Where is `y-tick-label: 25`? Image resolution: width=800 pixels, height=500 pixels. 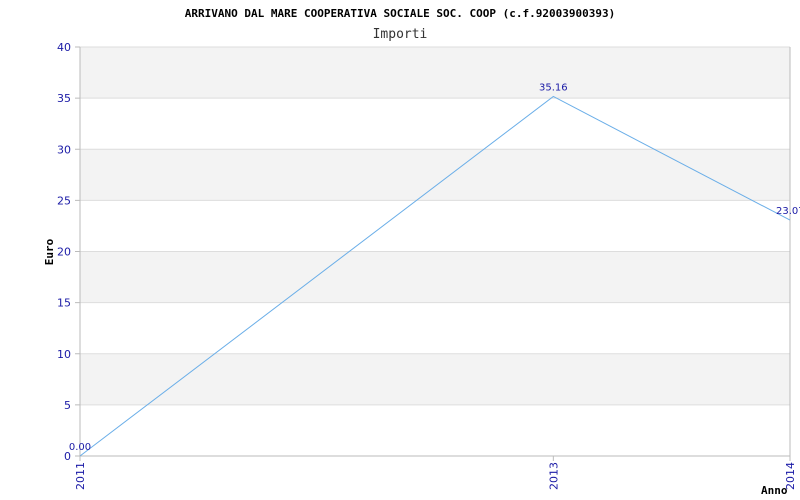
y-tick-label: 25 is located at coordinates (64, 200).